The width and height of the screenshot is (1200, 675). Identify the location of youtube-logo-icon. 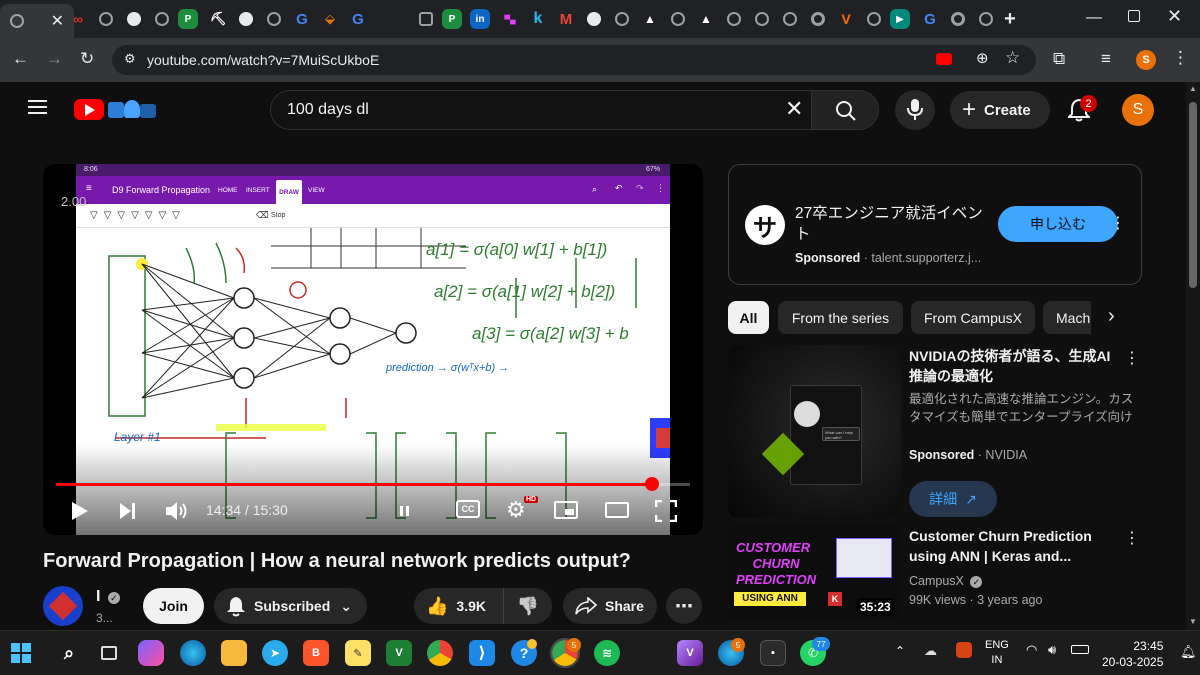
(89, 109).